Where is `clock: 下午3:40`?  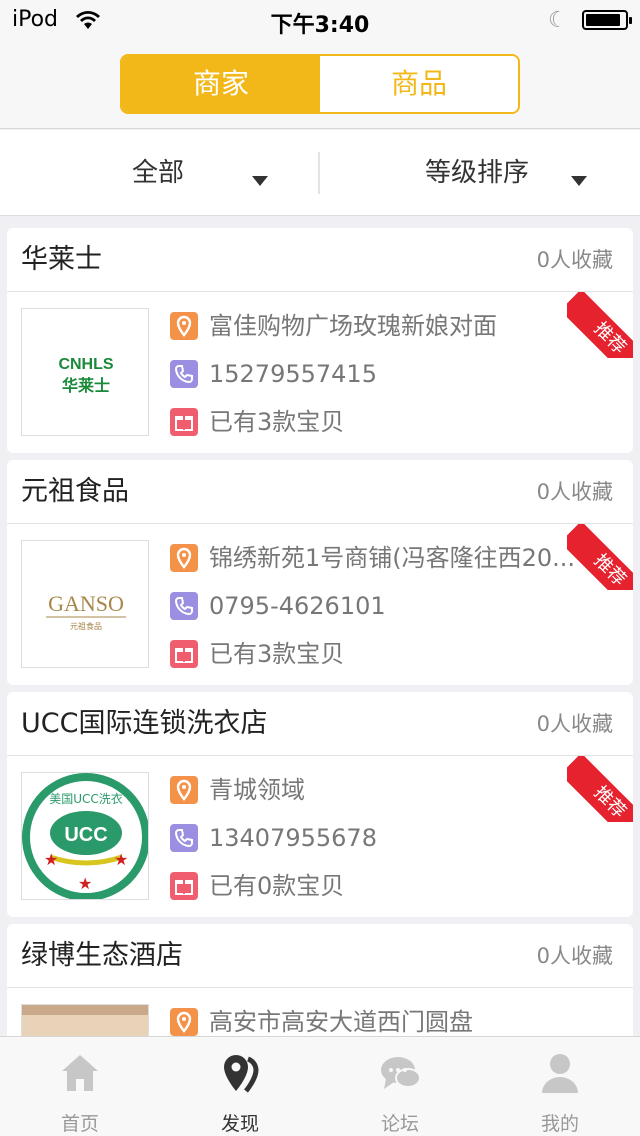 clock: 下午3:40 is located at coordinates (320, 25).